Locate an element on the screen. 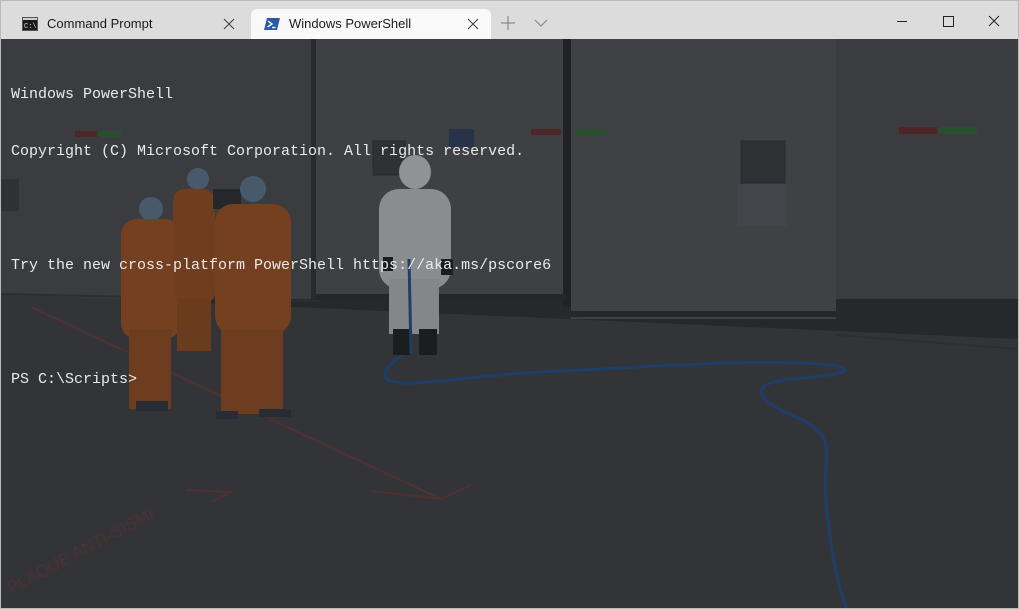 The height and width of the screenshot is (609, 1019). chevron-down-icon is located at coordinates (541, 23).